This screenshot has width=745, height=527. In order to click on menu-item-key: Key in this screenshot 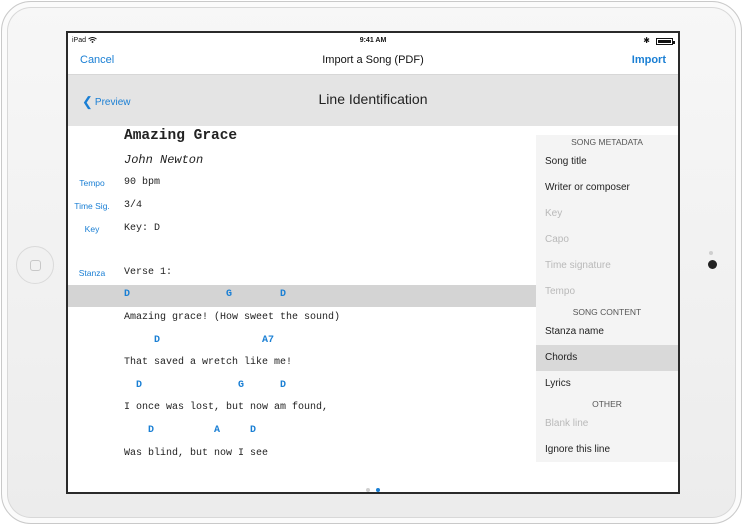, I will do `click(607, 214)`.